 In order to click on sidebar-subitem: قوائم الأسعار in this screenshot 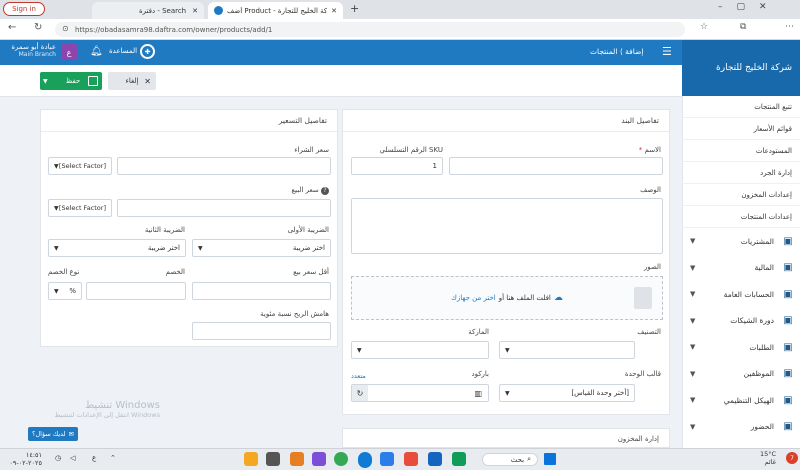, I will do `click(741, 129)`.